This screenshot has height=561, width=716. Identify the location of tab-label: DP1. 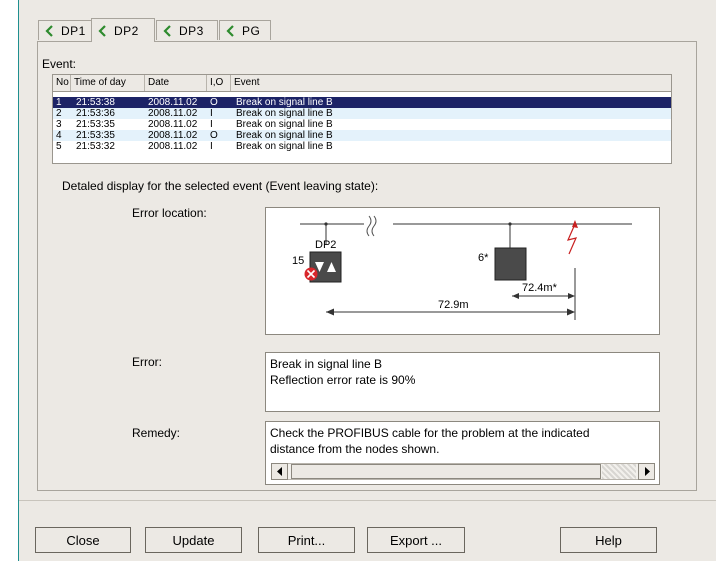
(73, 30).